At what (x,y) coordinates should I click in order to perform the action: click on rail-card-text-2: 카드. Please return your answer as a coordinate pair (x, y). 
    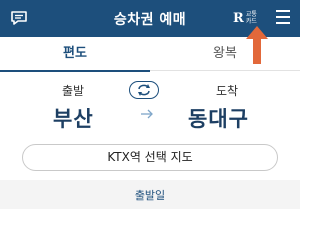
    Looking at the image, I should click on (251, 21).